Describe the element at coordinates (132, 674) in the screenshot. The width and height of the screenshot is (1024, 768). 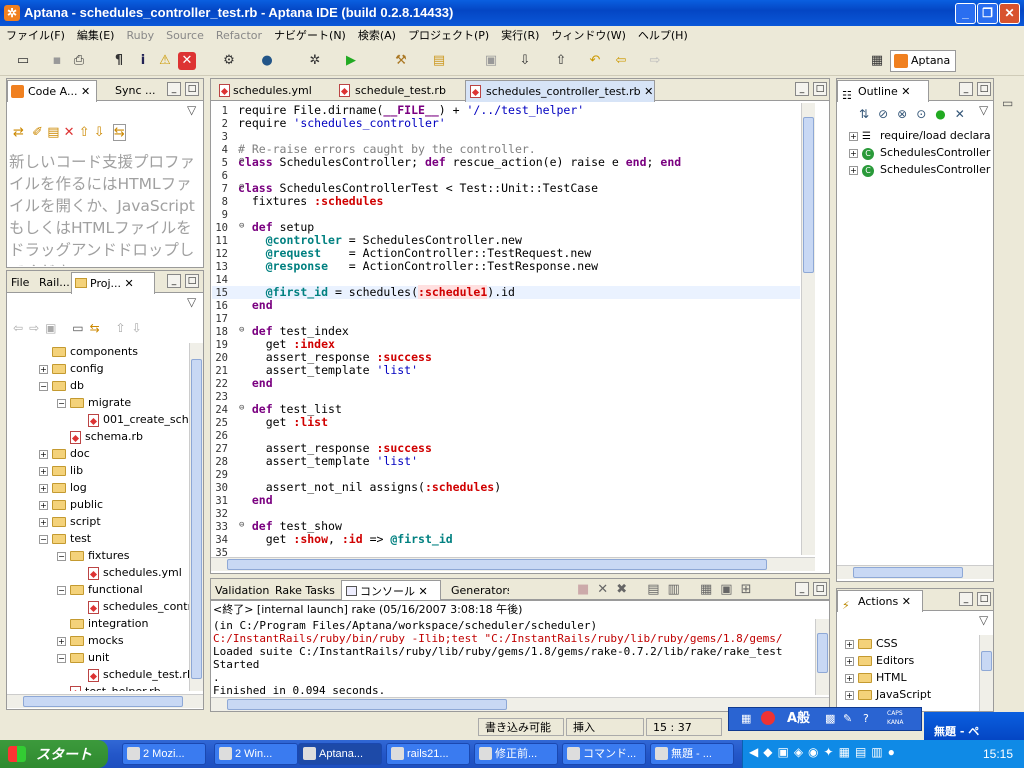
I see `tree-item: schedule_test.rb` at that location.